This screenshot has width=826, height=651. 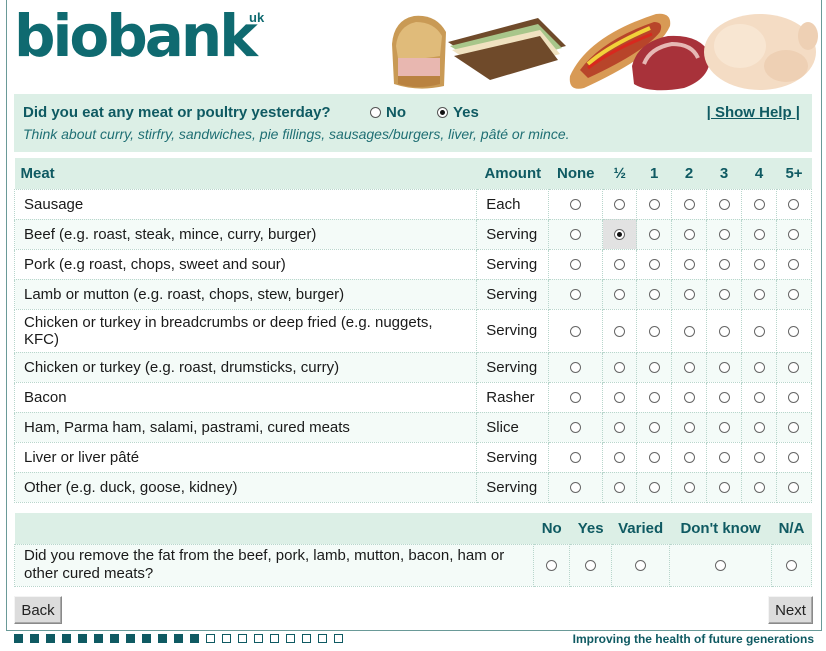 What do you see at coordinates (245, 204) in the screenshot?
I see `meat-item: Sausage` at bounding box center [245, 204].